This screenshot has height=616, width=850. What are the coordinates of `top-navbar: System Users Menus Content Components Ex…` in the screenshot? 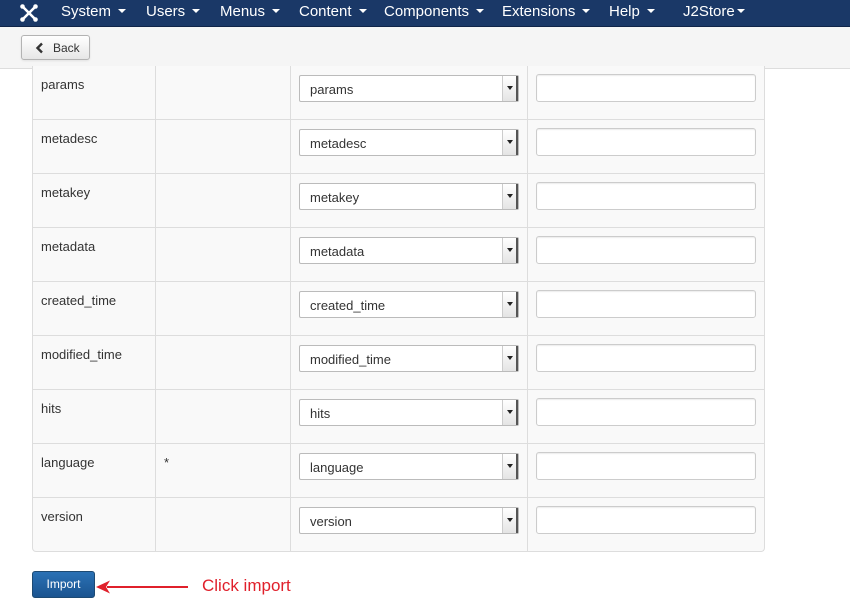 It's located at (425, 13).